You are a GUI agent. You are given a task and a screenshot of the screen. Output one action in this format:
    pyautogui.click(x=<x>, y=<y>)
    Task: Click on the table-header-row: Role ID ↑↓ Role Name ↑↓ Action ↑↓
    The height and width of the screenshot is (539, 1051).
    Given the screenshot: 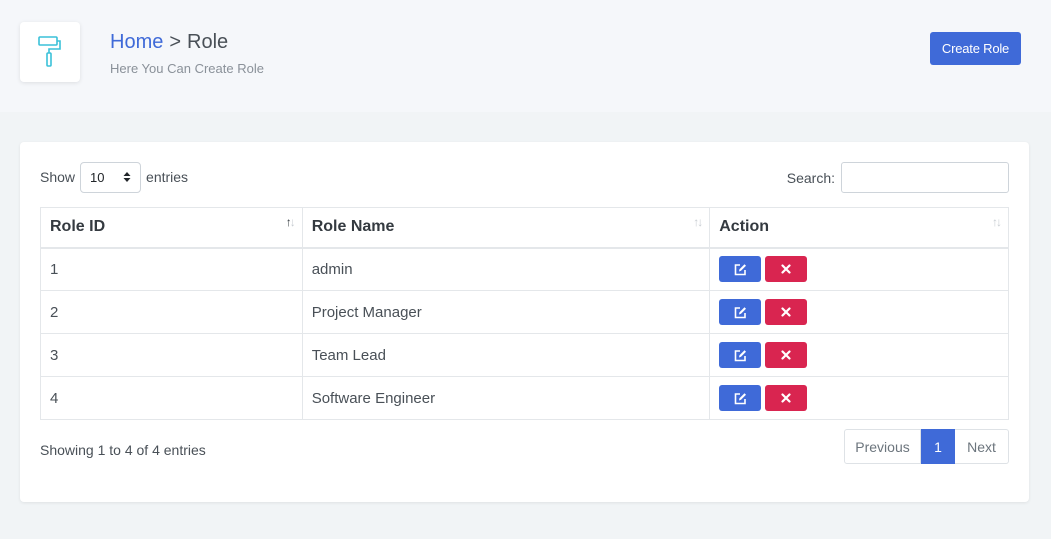 What is the action you would take?
    pyautogui.click(x=524, y=228)
    